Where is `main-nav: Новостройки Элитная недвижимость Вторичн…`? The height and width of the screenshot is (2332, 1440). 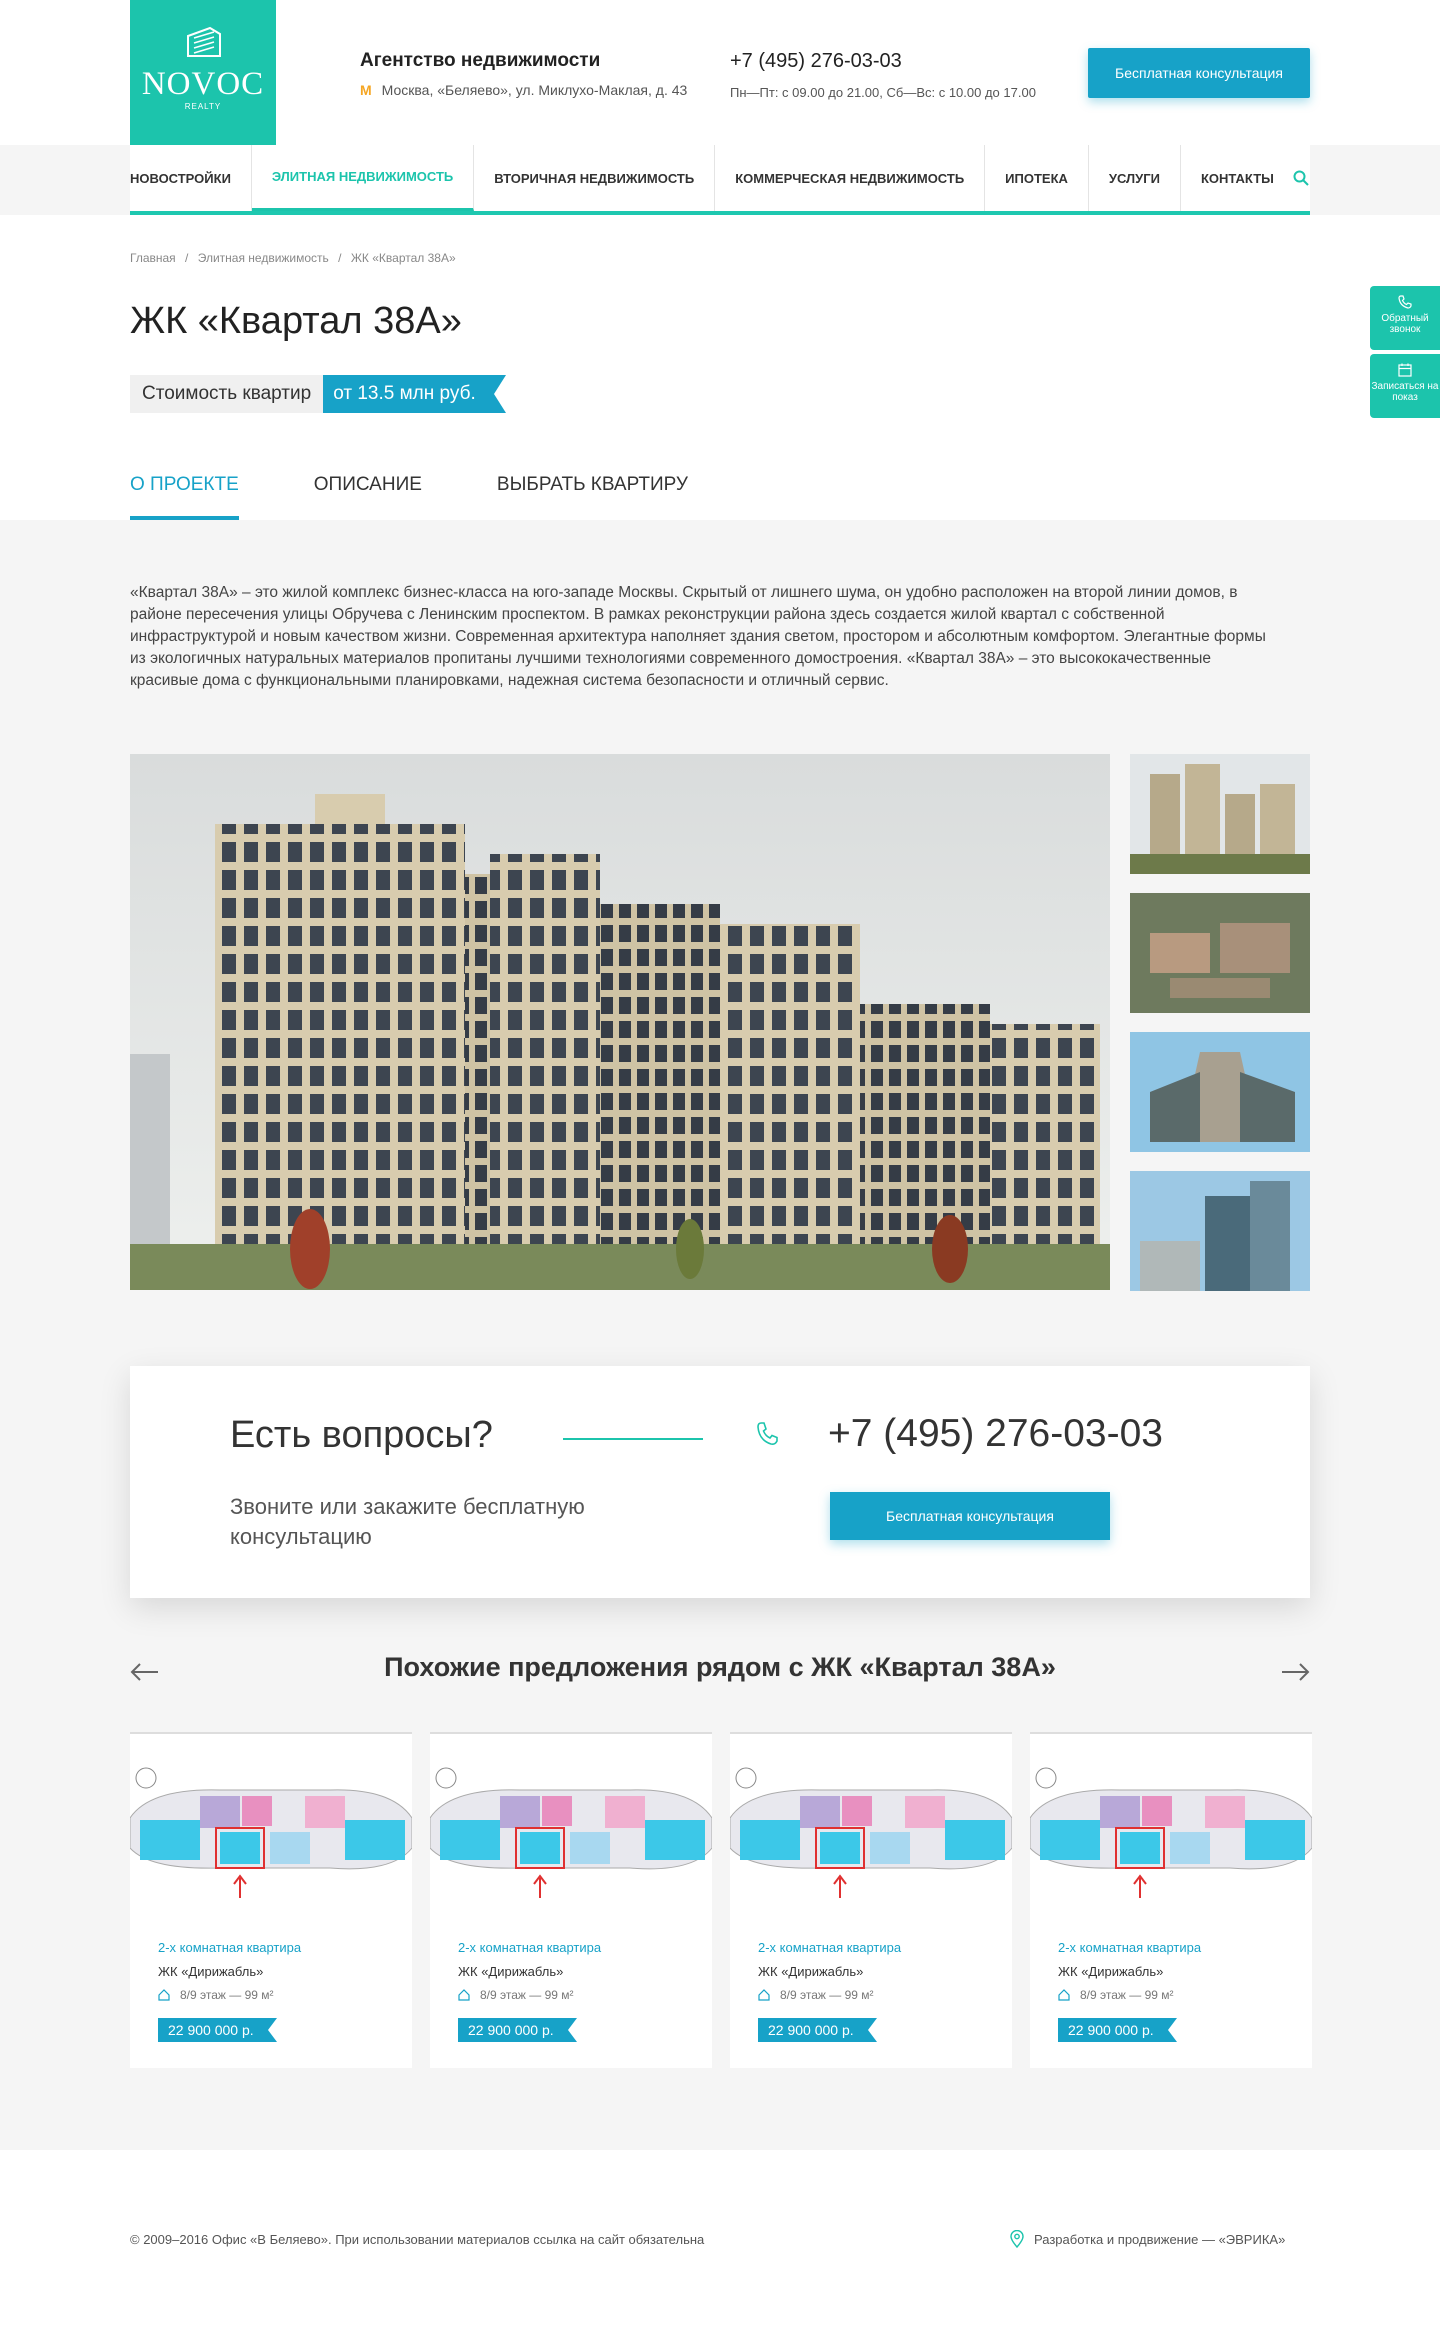 main-nav: Новостройки Элитная недвижимость Вторичн… is located at coordinates (720, 180).